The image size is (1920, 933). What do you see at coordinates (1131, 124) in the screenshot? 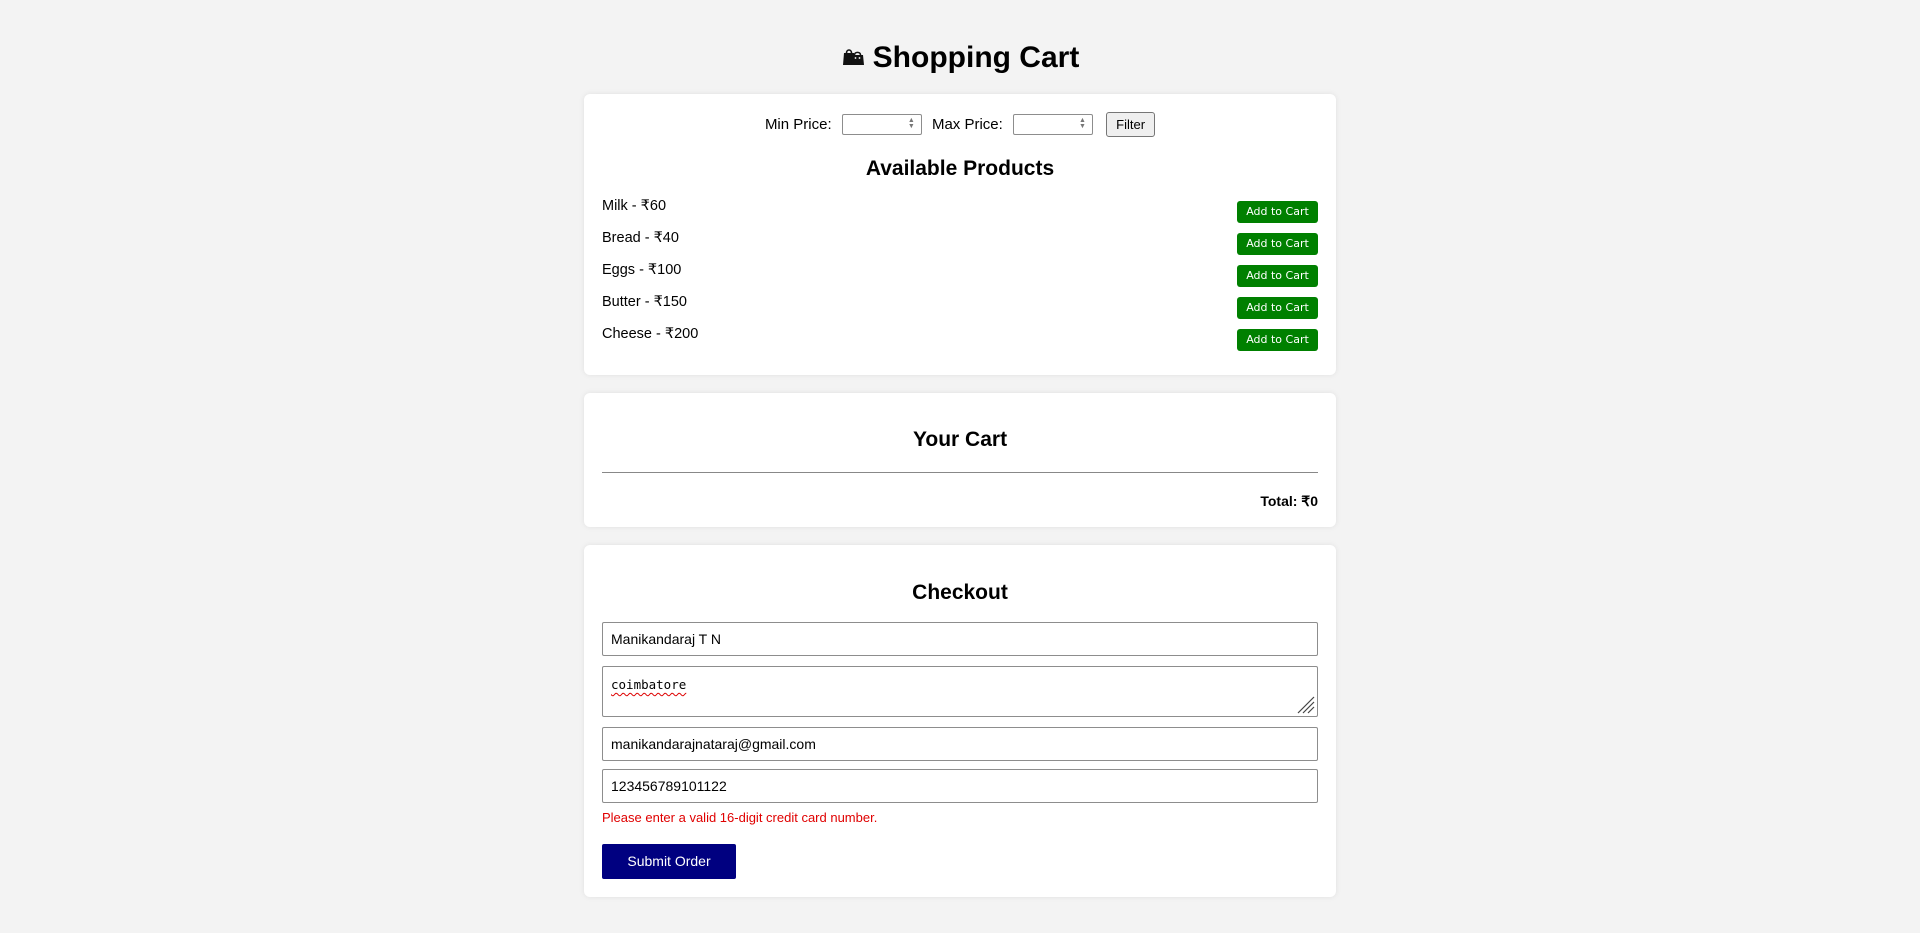
I see `filter-button: Filter` at bounding box center [1131, 124].